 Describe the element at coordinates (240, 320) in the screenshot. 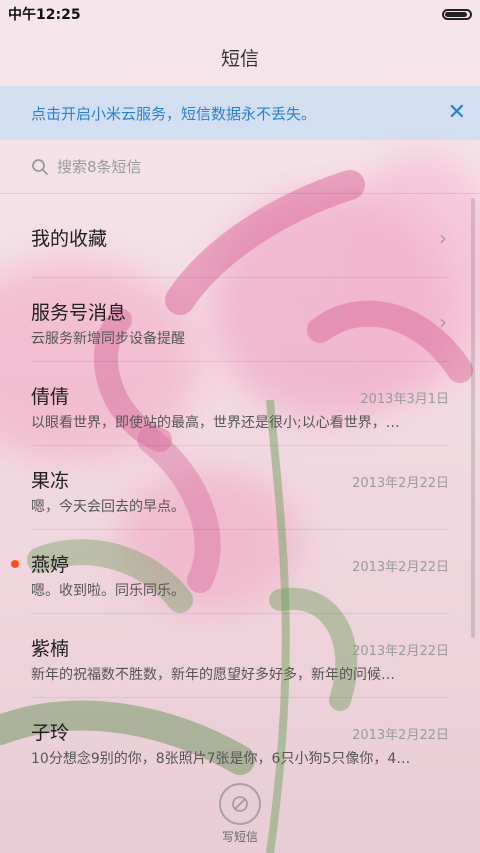

I see `conversation-item-service: 服务号消息 云服务新增同步设备提醒 ›` at that location.